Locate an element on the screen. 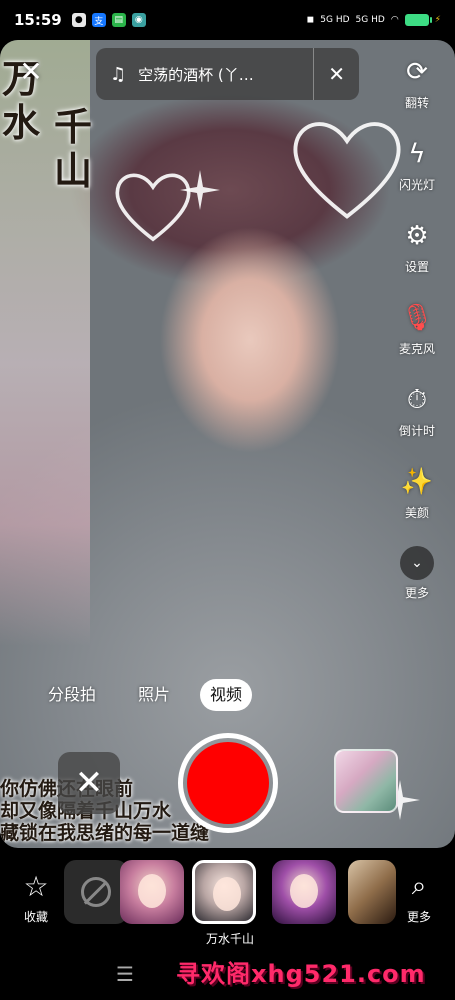 The width and height of the screenshot is (455, 1000). mode-segmented: 分段拍 is located at coordinates (72, 695).